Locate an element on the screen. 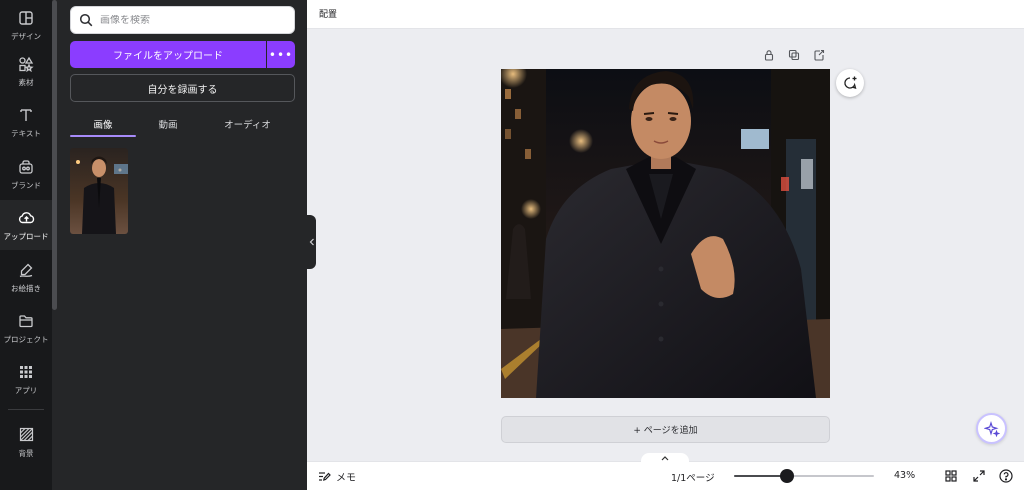 This screenshot has height=490, width=1024. rail-item-label: アプリ is located at coordinates (26, 390).